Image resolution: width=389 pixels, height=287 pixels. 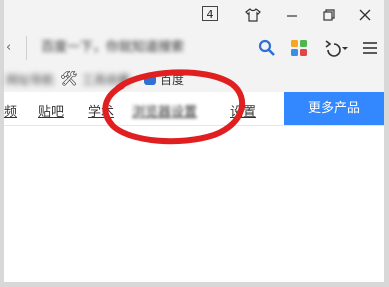 I want to click on tools-icon: 🛠, so click(x=69, y=79).